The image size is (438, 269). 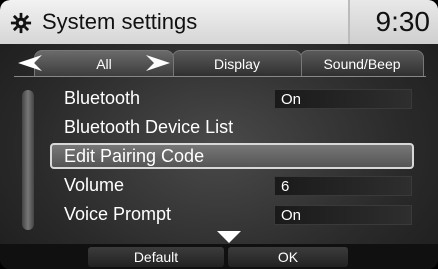 I want to click on clock-panel: 9:30, so click(x=393, y=22).